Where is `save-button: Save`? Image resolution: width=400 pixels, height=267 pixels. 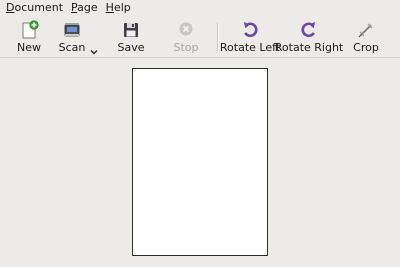 save-button: Save is located at coordinates (131, 37).